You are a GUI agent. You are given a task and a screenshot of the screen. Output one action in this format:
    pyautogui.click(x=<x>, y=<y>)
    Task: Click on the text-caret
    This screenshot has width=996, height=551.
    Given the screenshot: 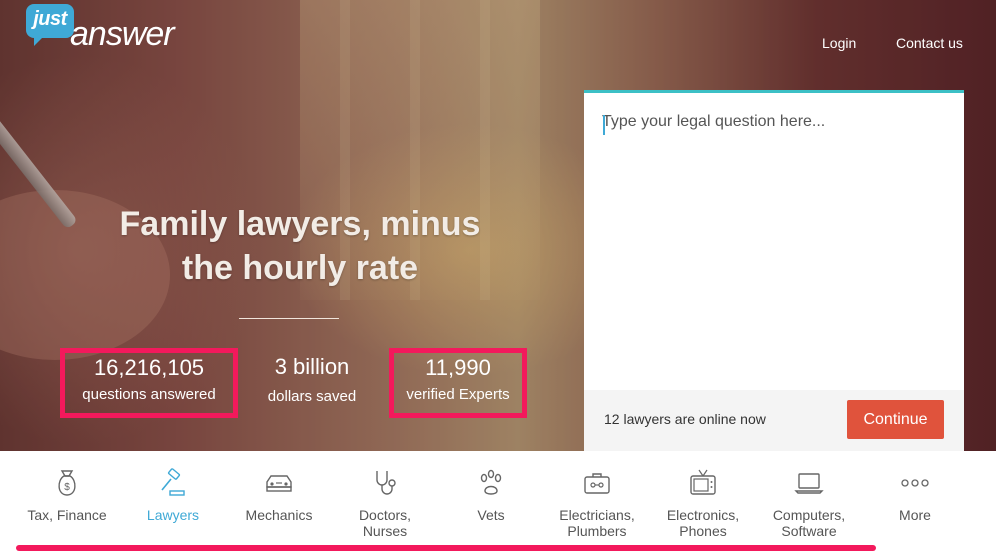 What is the action you would take?
    pyautogui.click(x=604, y=125)
    